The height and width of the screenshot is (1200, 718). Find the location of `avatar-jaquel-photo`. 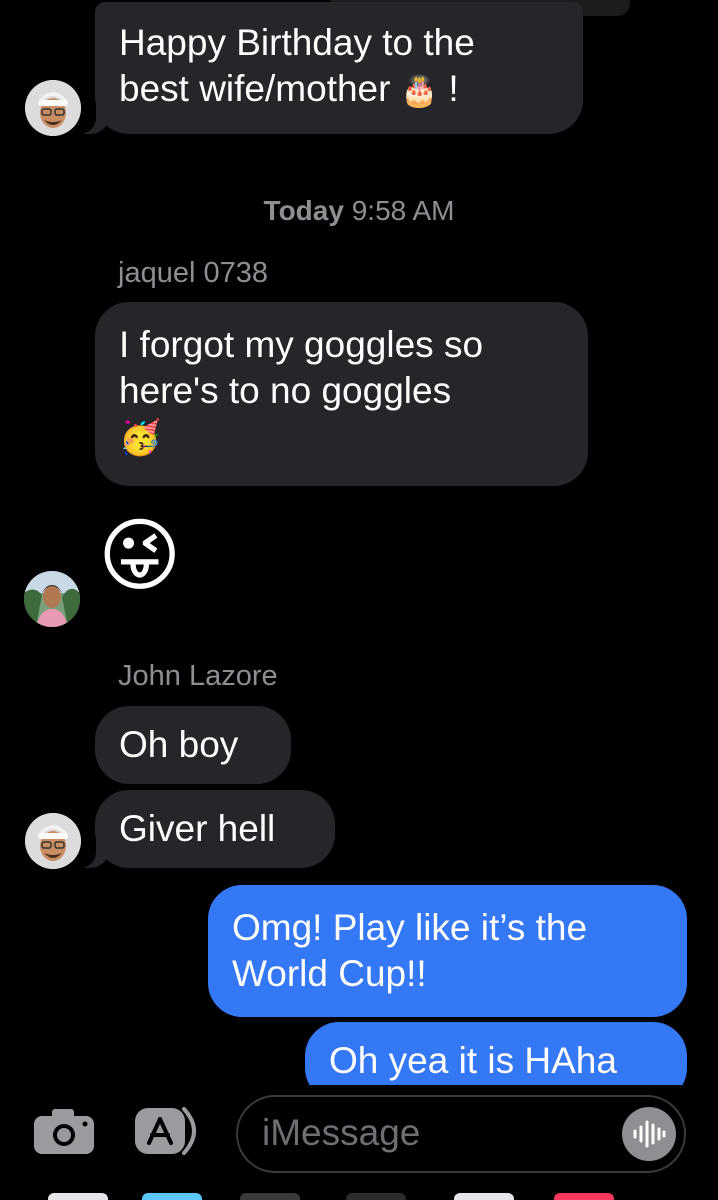

avatar-jaquel-photo is located at coordinates (52, 599).